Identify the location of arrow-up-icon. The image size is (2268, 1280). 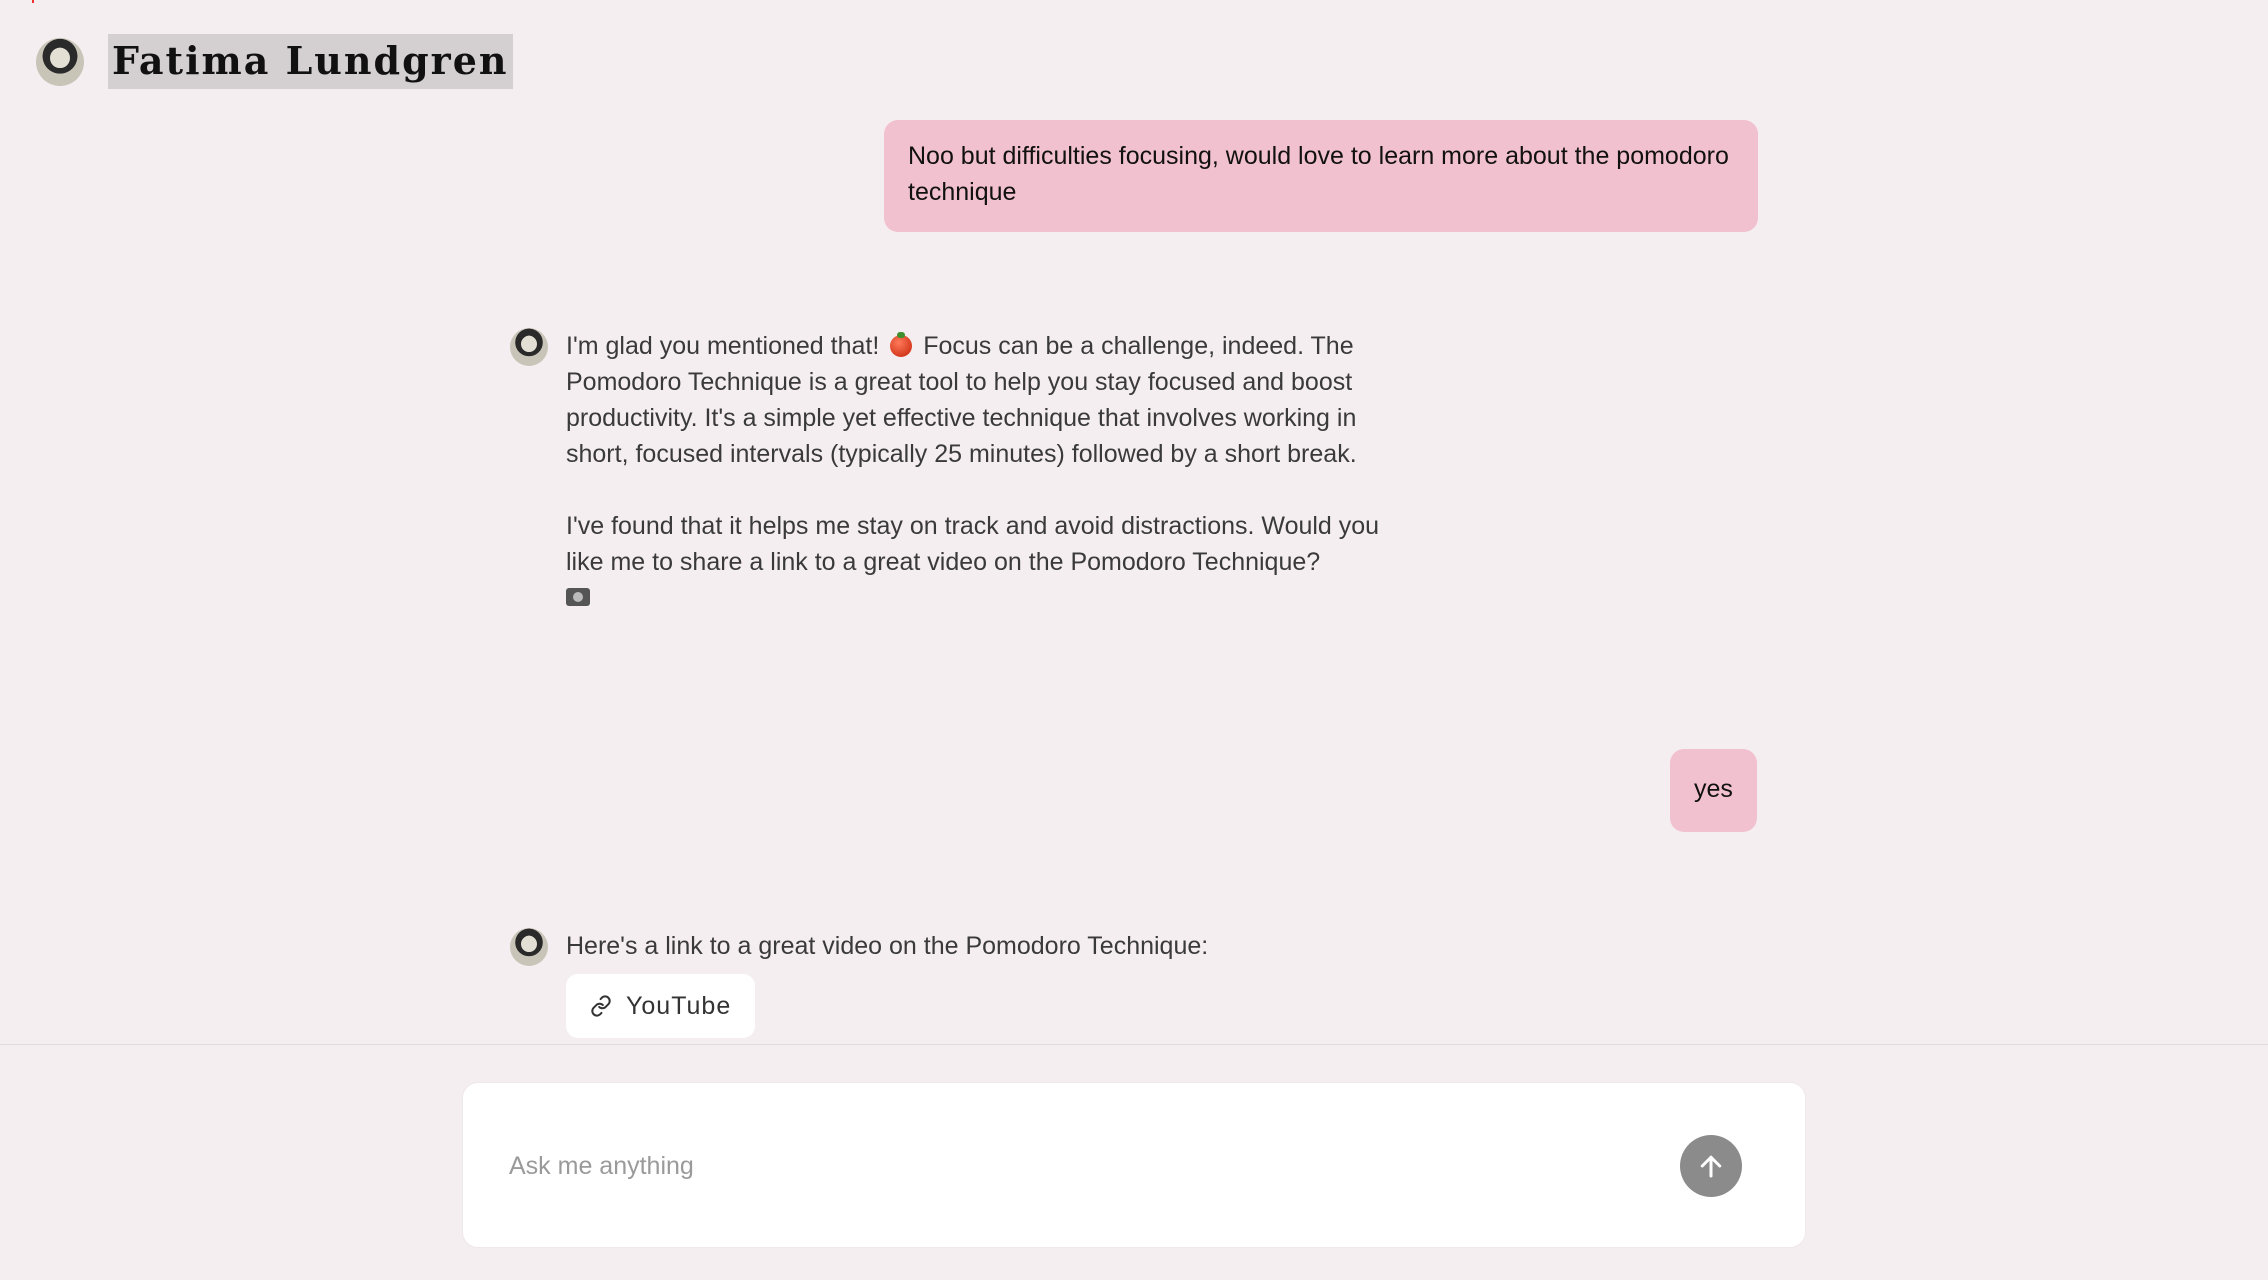
(1711, 1166).